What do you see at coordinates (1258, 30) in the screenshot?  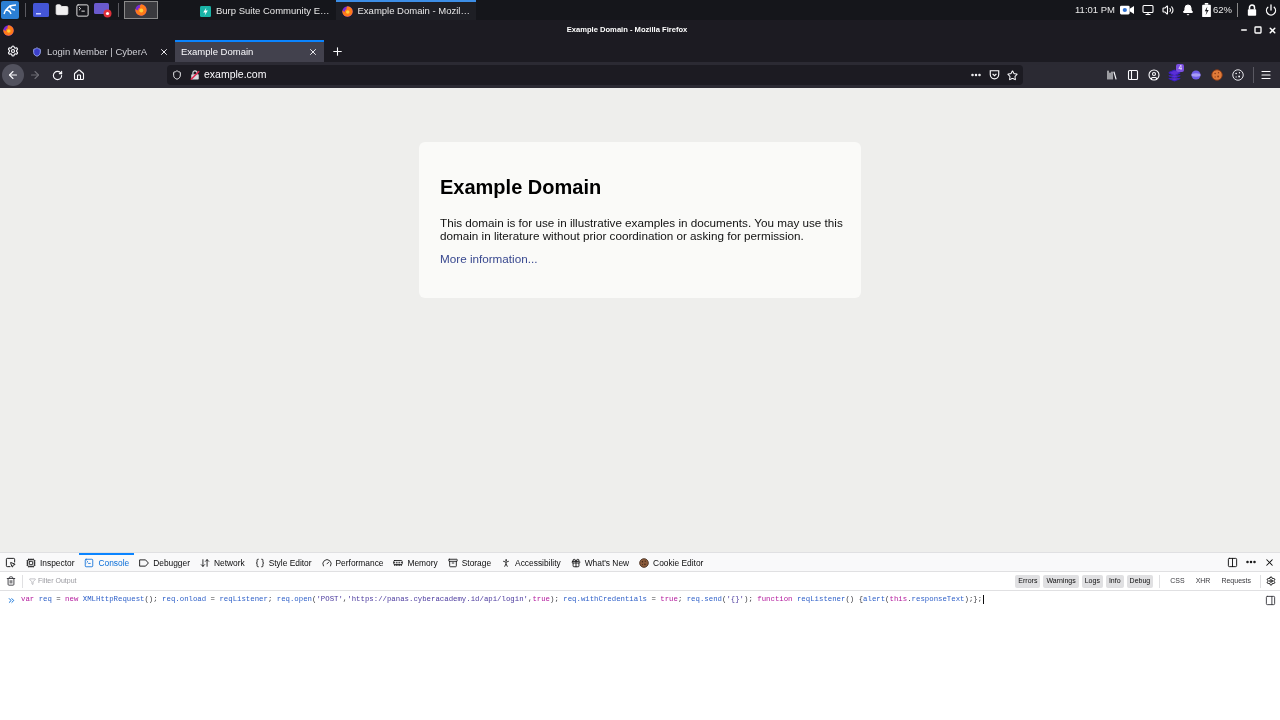 I see `maximize-icon` at bounding box center [1258, 30].